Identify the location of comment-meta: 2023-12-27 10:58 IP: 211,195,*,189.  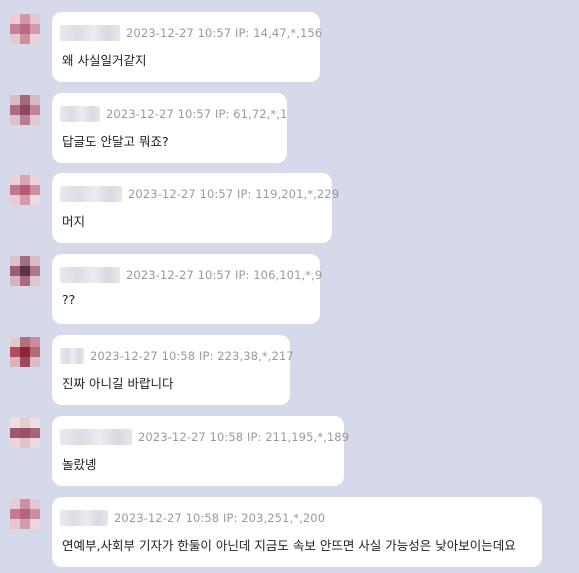
(204, 437).